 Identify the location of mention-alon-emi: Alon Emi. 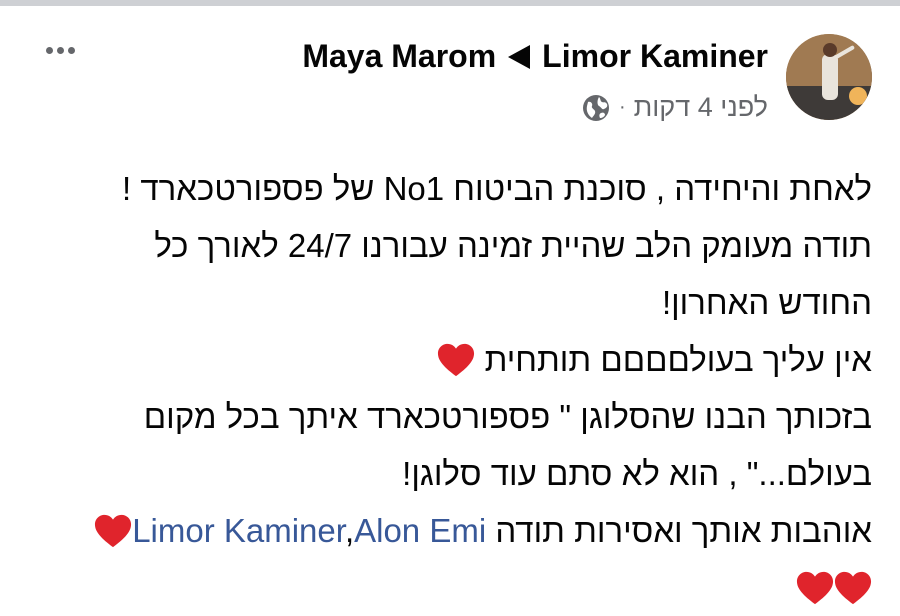
(420, 530).